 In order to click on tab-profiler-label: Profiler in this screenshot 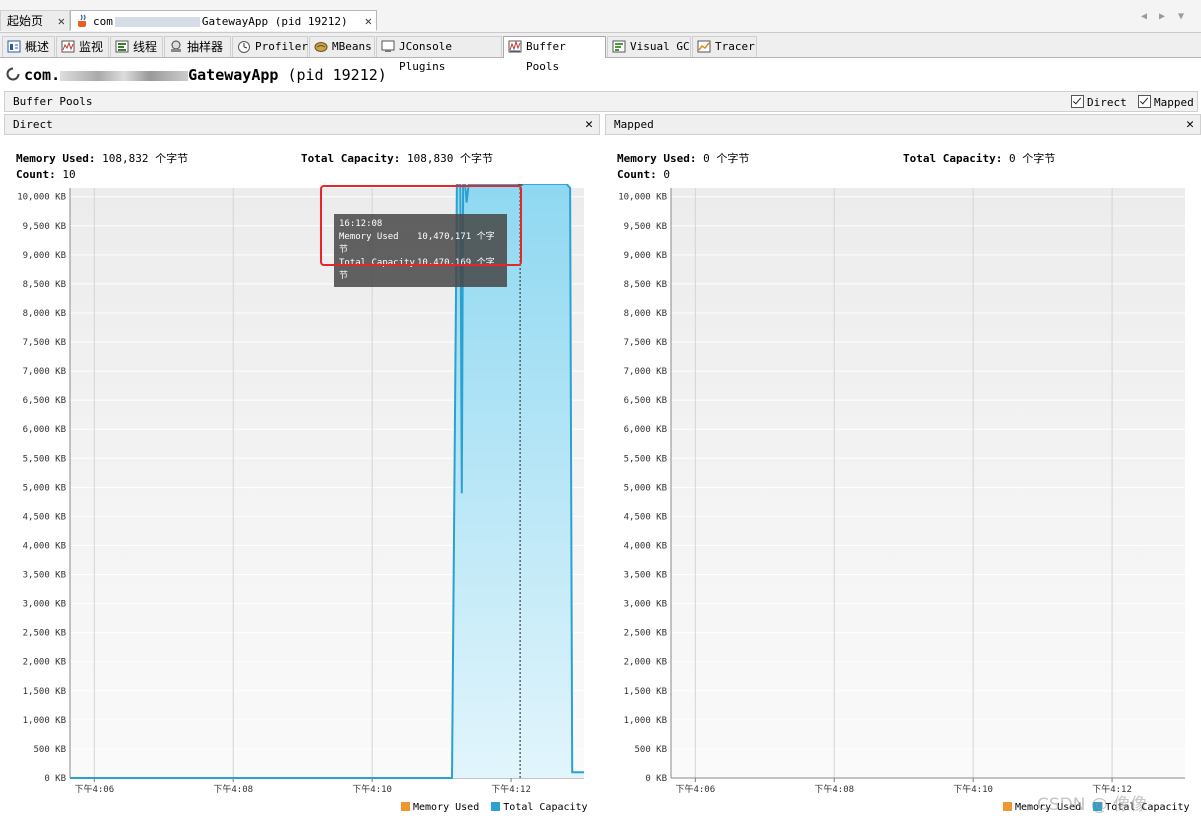, I will do `click(281, 46)`.